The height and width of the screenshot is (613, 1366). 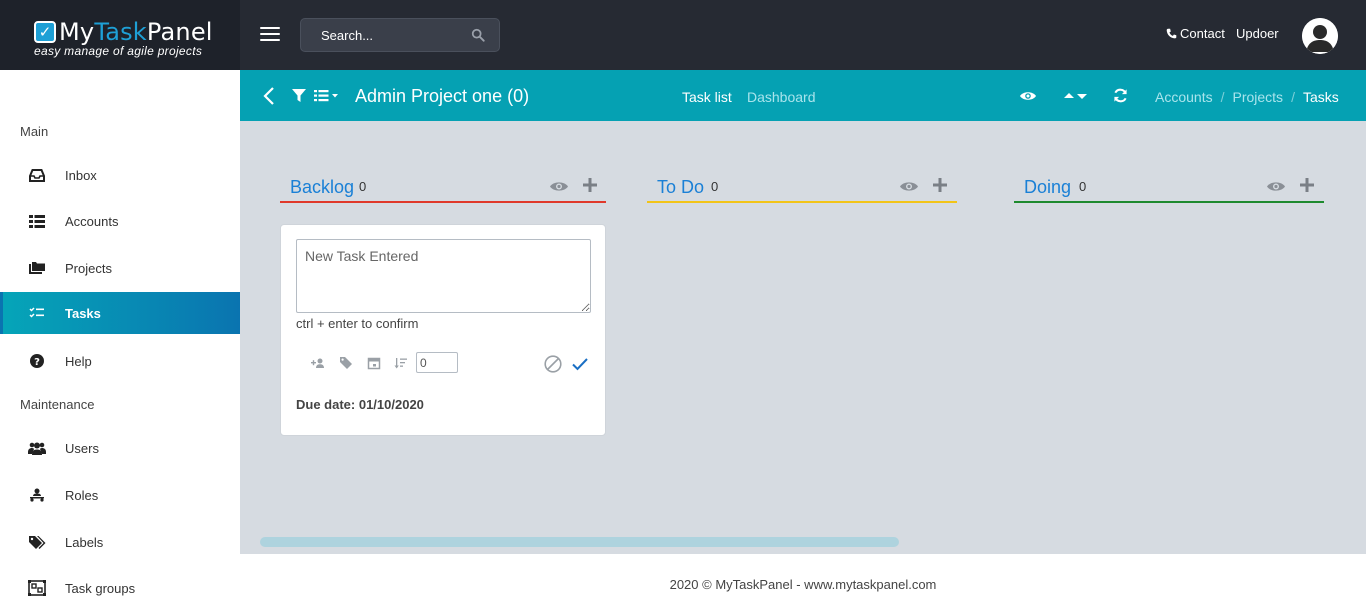 I want to click on folders-icon, so click(x=37, y=268).